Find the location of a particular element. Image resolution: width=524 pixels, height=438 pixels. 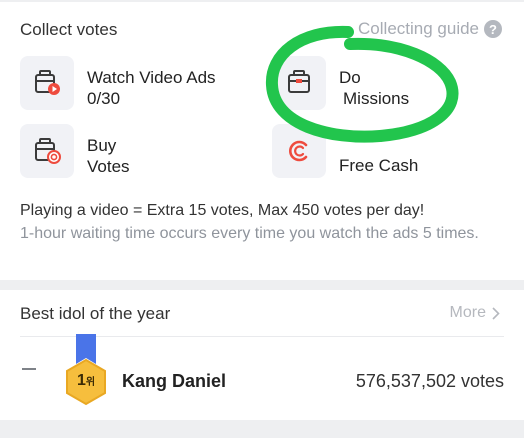

collecting-guide-label: Collecting guide is located at coordinates (418, 28).